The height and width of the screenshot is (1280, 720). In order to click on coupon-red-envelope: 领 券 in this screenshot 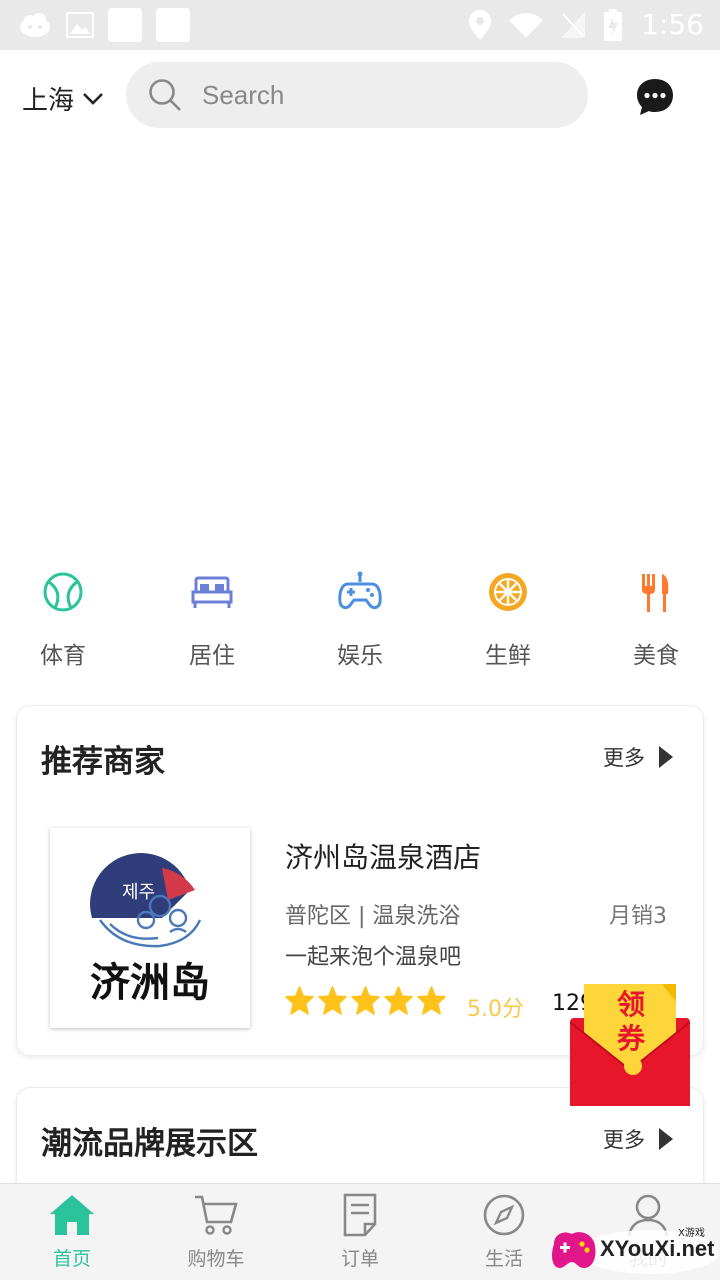, I will do `click(630, 1042)`.